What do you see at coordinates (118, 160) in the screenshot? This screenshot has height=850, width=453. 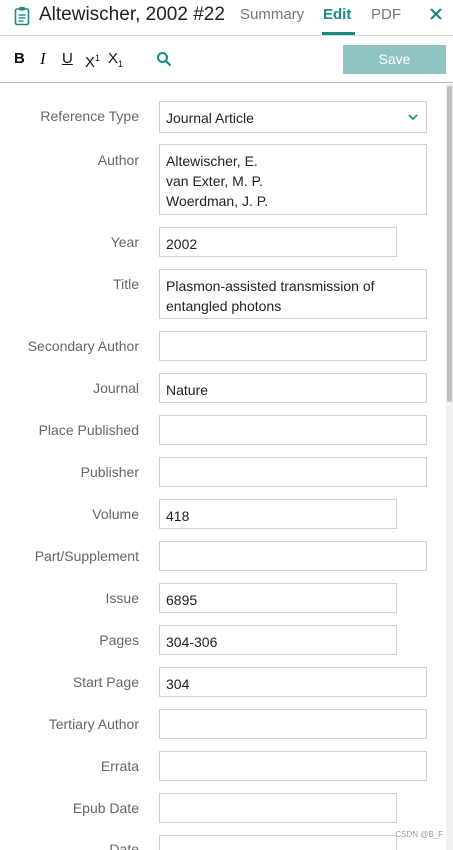 I see `author-label: Author` at bounding box center [118, 160].